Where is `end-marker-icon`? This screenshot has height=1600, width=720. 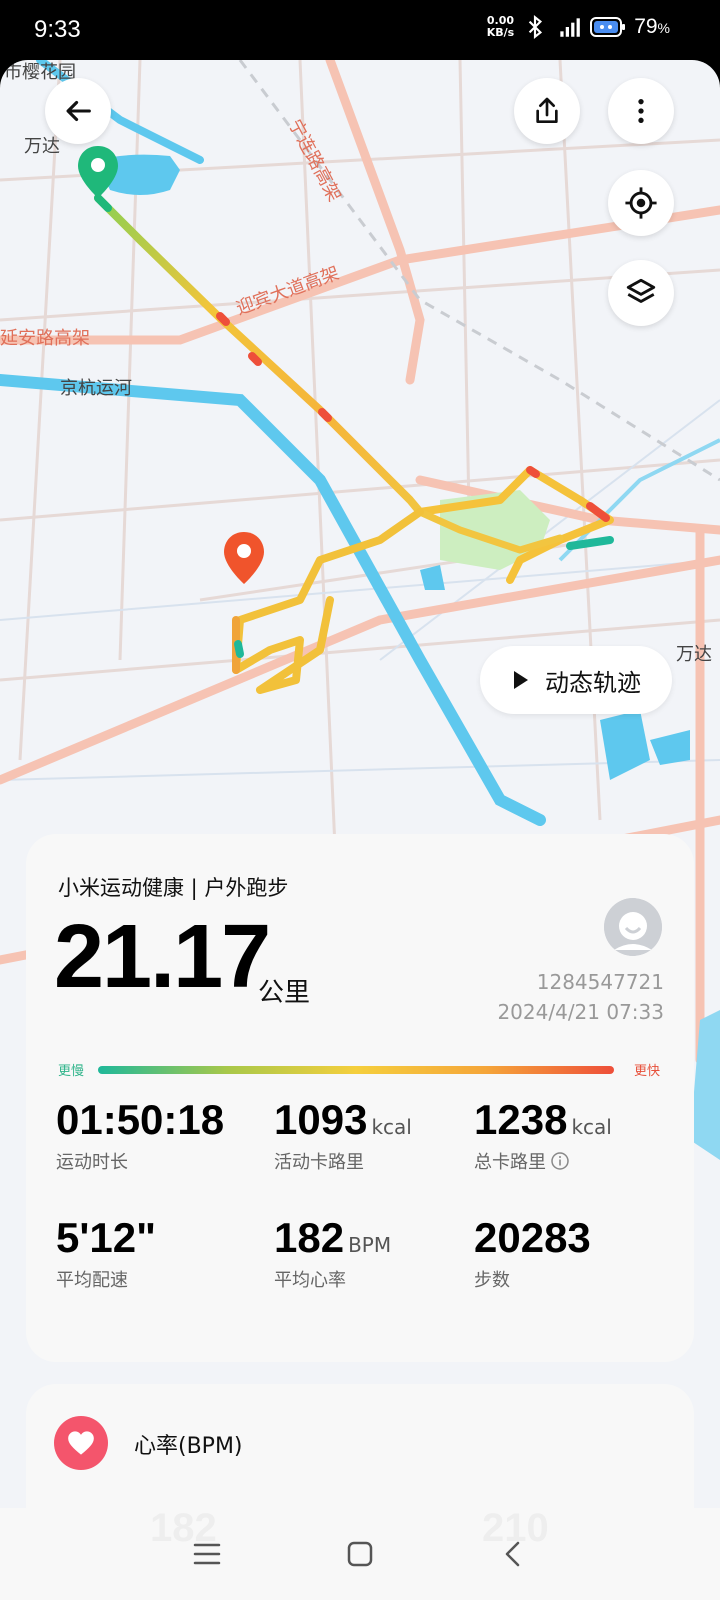 end-marker-icon is located at coordinates (244, 558).